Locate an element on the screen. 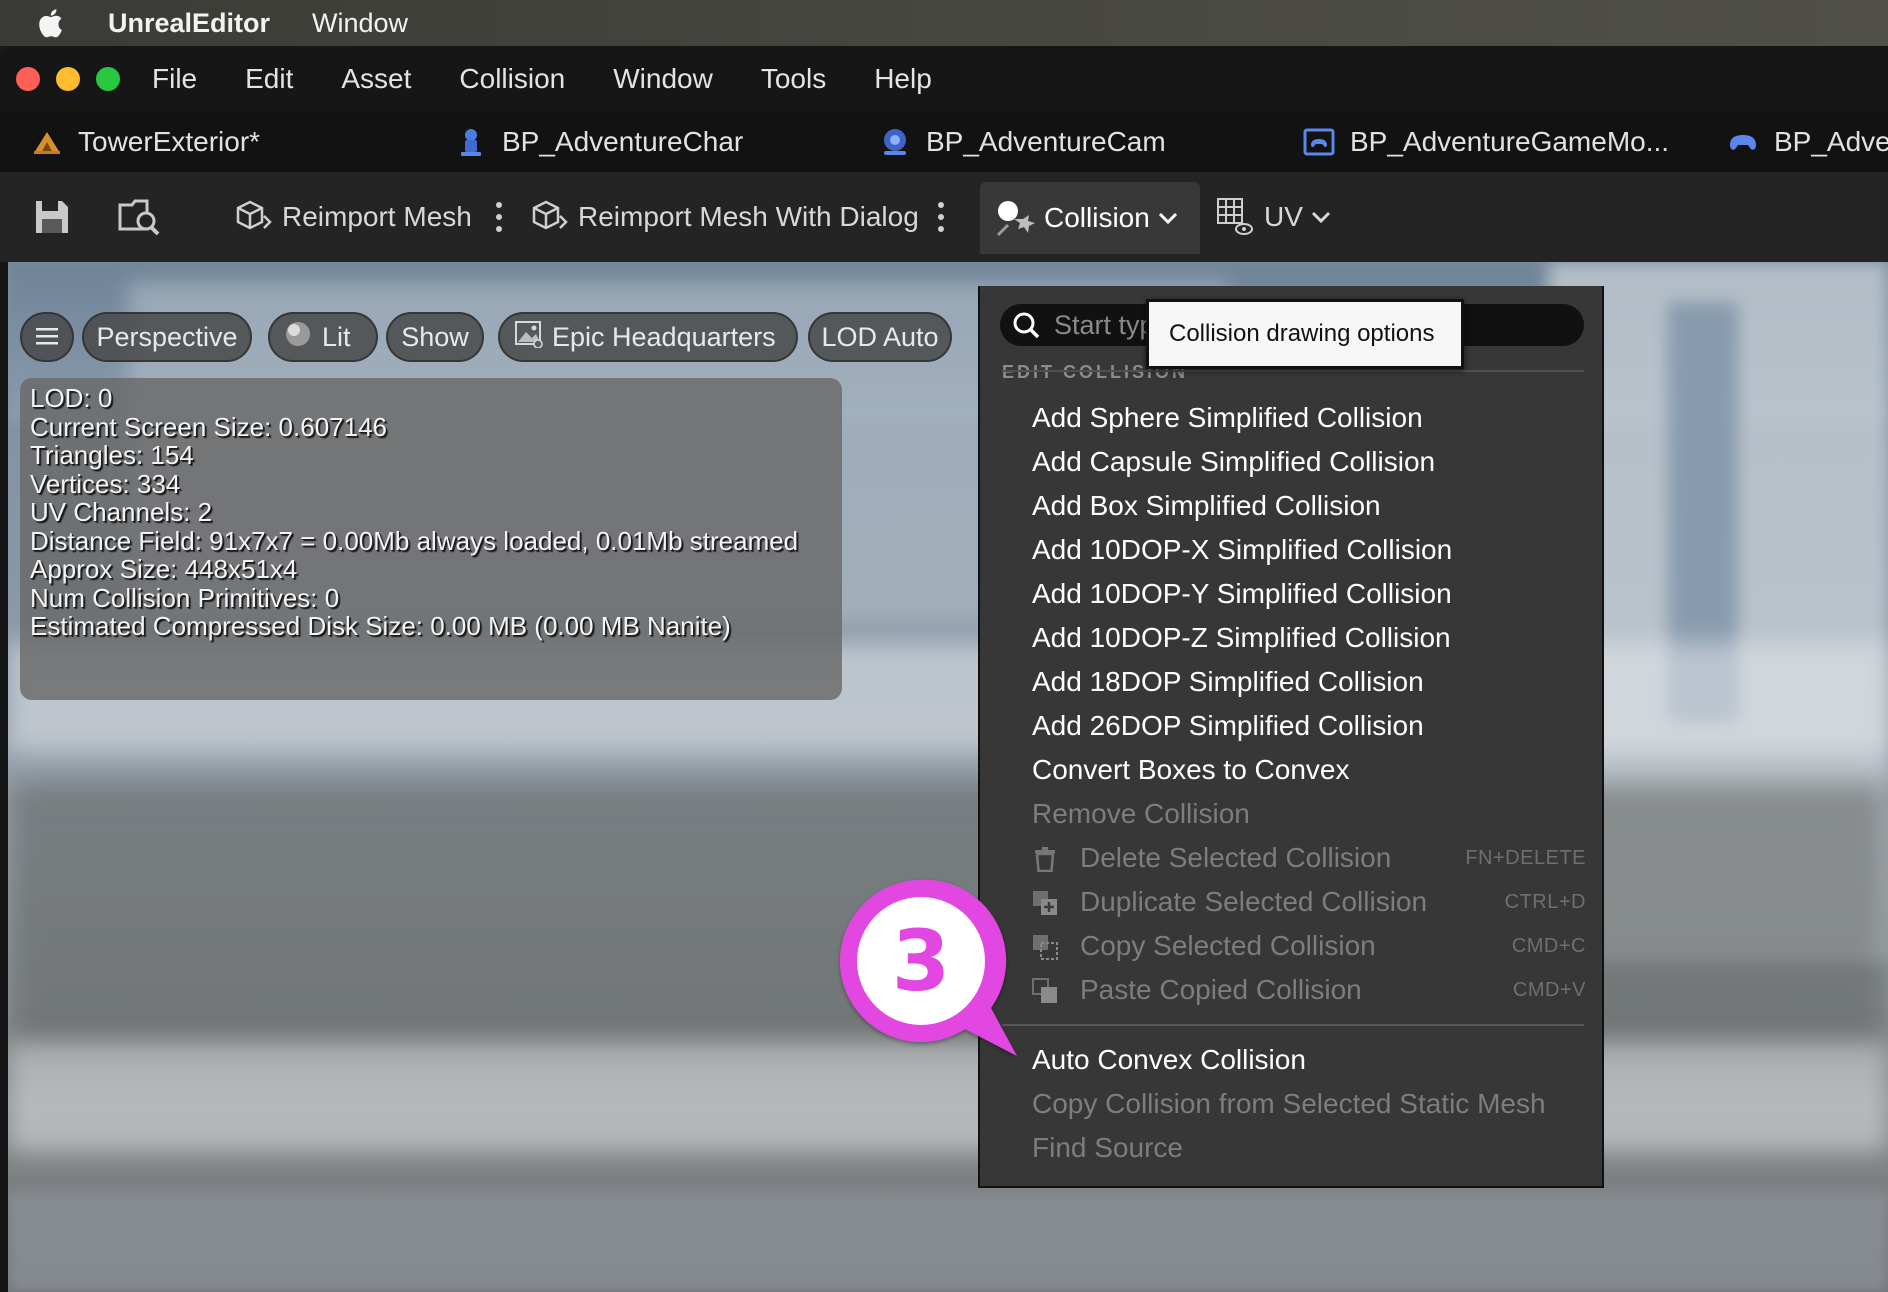  reimport-mesh-dialog-button: Reimport Mesh With Dialog is located at coordinates (724, 217).